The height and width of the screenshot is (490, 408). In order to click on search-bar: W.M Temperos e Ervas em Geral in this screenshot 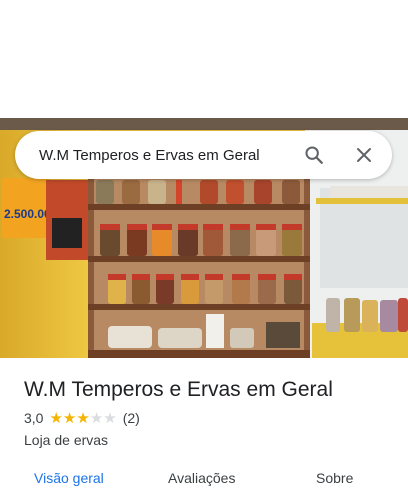, I will do `click(203, 155)`.